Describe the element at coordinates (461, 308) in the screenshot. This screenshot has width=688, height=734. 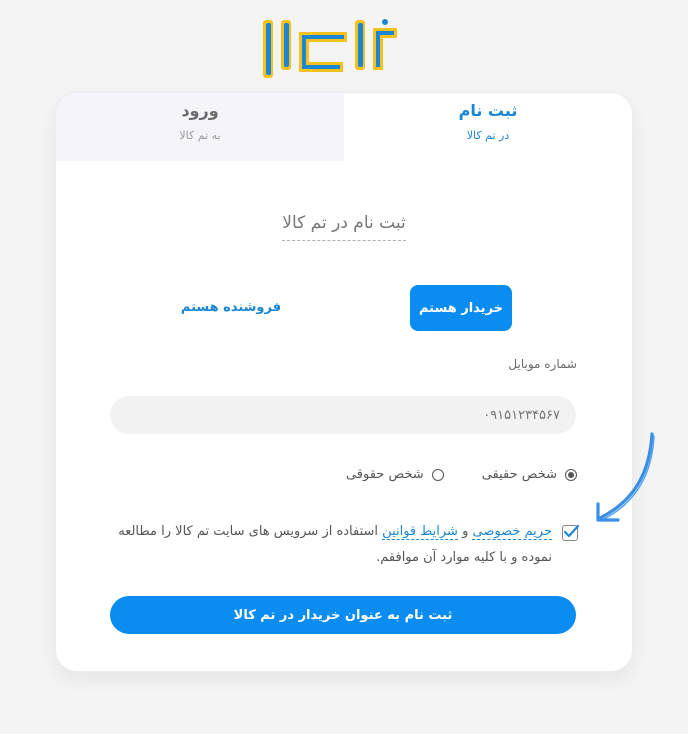
I see `buyer-role-button: خریدار هستم` at that location.